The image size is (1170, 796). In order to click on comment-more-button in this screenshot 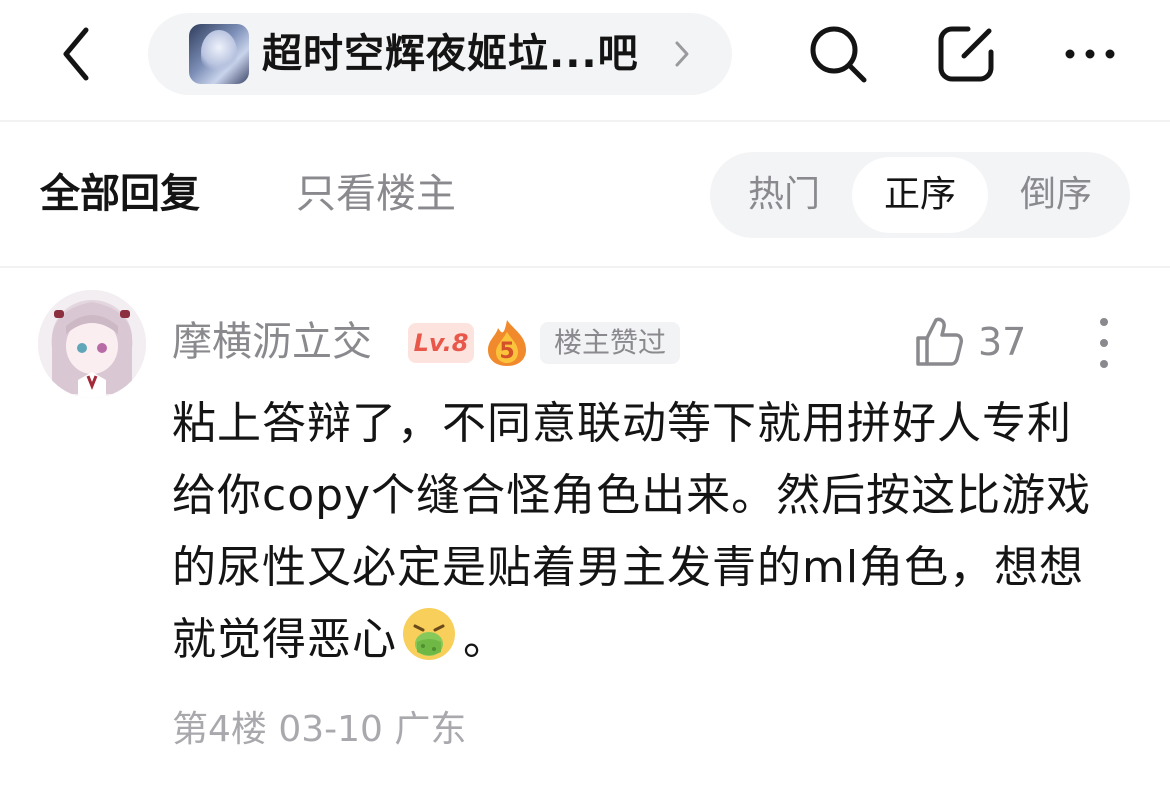, I will do `click(1104, 343)`.